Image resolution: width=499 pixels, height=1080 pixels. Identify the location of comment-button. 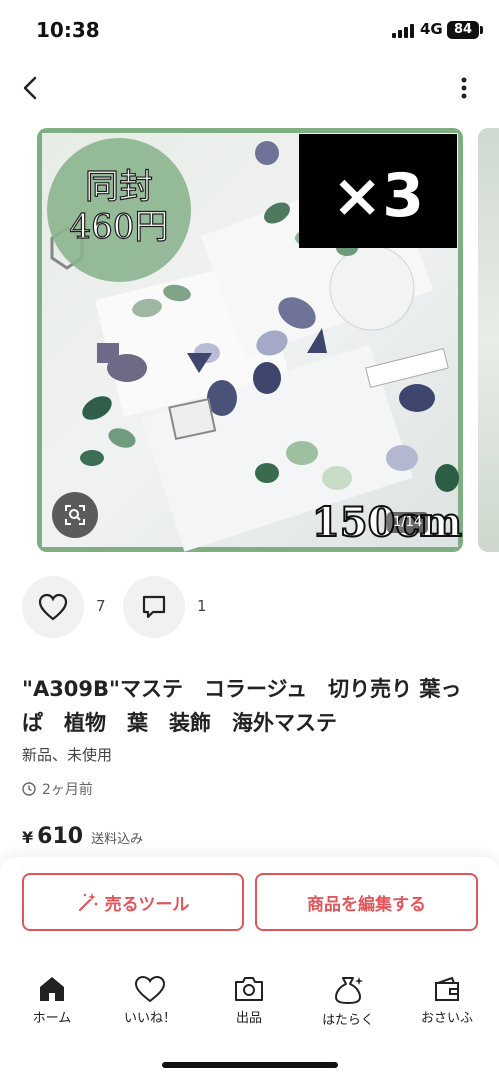
(154, 607).